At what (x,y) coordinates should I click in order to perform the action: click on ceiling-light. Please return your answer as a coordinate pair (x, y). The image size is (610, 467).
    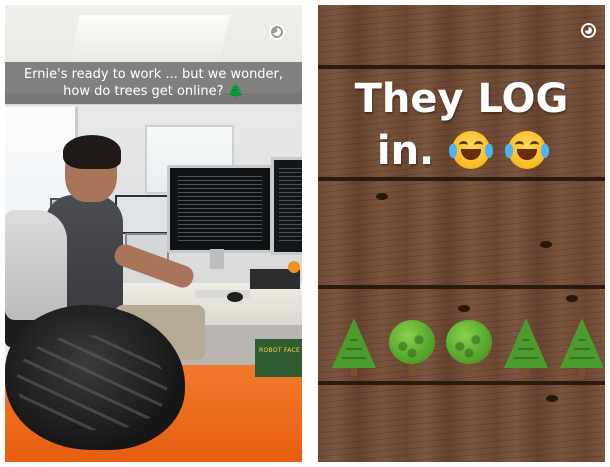
    Looking at the image, I should click on (150, 37).